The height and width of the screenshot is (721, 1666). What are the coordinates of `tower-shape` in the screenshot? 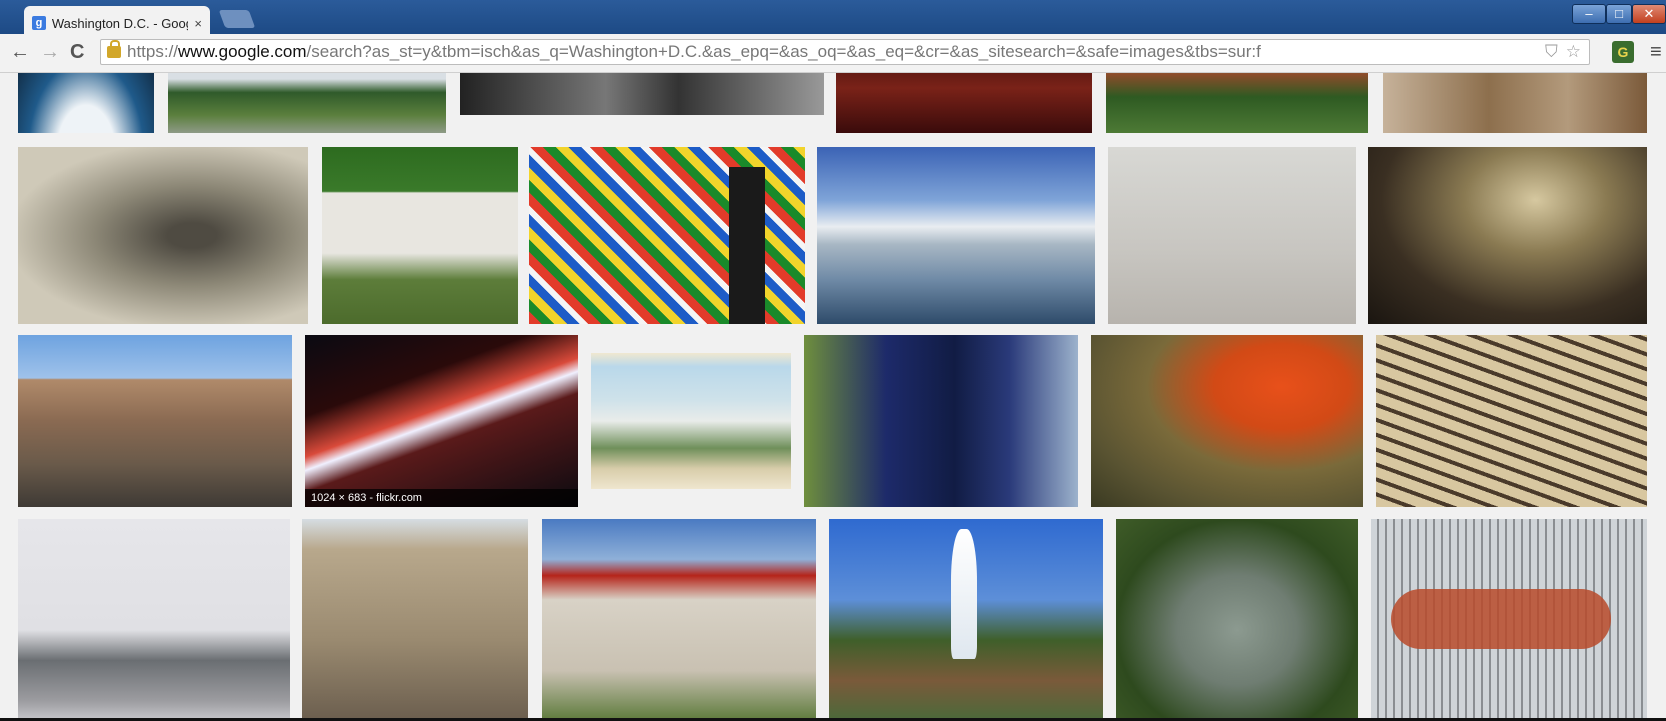 It's located at (747, 245).